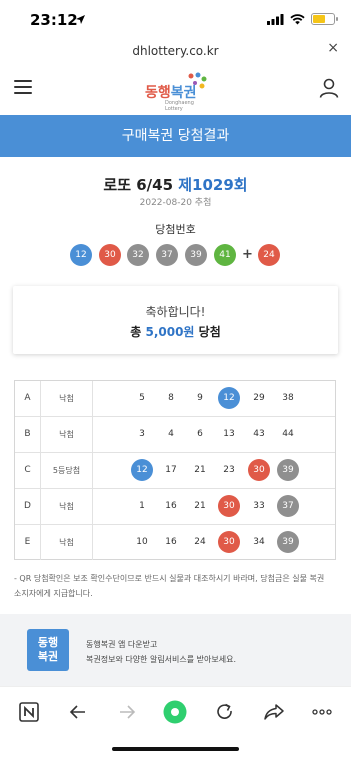  Describe the element at coordinates (259, 542) in the screenshot. I see `ticket-number: 34` at that location.